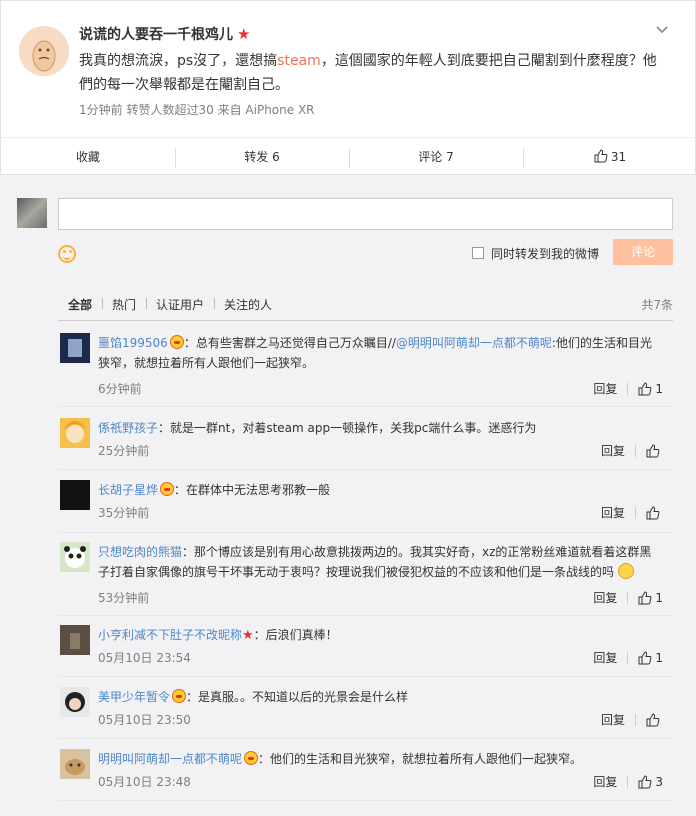  I want to click on comment-content: ：是真服。。不知道以后的光景会是什么样, so click(297, 697).